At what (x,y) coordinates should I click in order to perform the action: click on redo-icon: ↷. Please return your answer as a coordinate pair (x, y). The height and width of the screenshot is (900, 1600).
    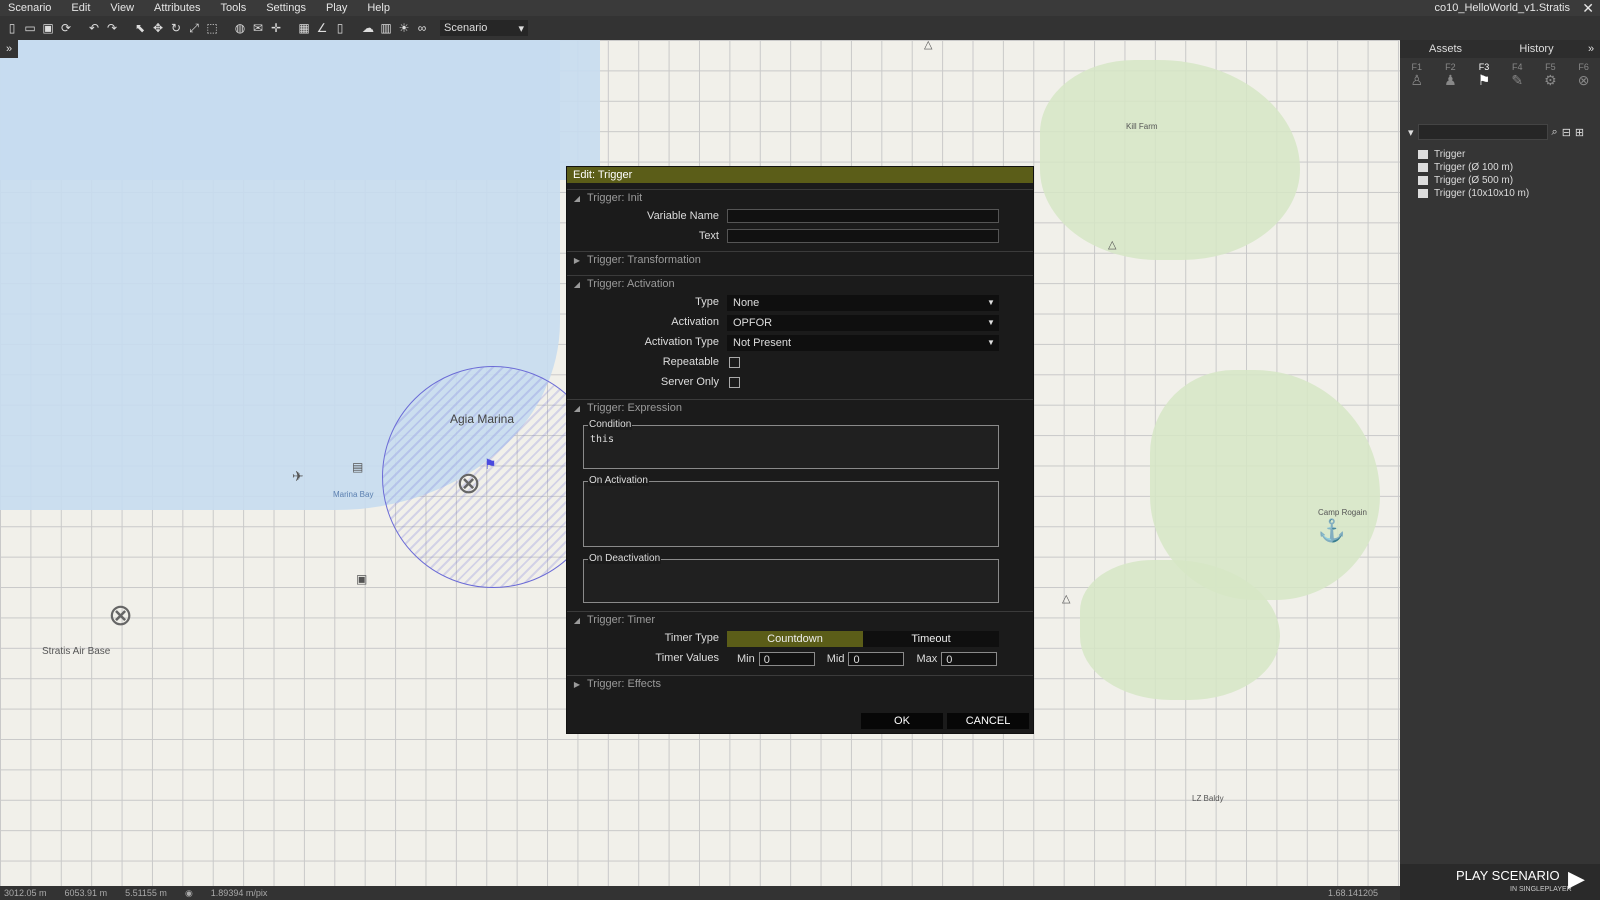
    Looking at the image, I should click on (112, 28).